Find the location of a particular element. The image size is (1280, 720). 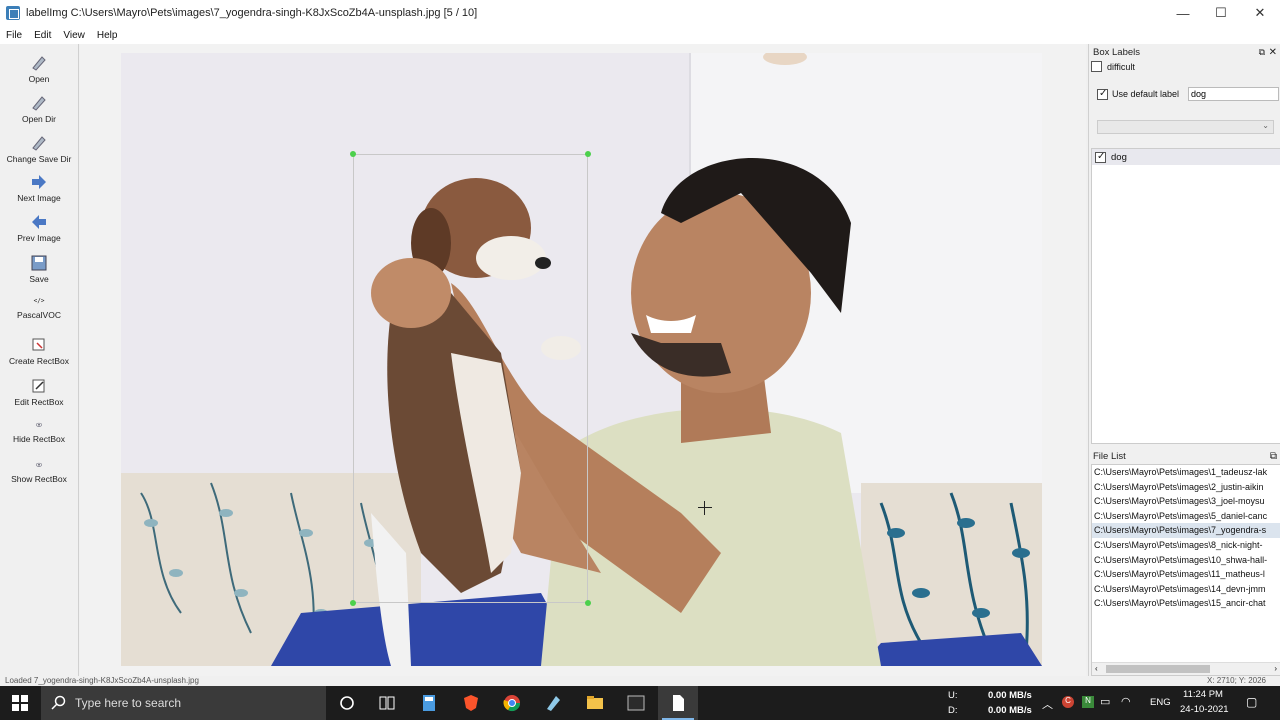

code-icon: </> is located at coordinates (39, 301).